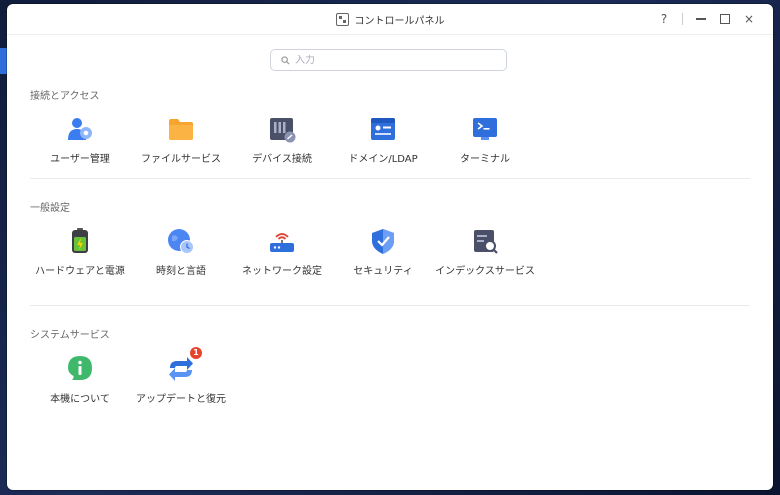 The image size is (780, 495). What do you see at coordinates (383, 129) in the screenshot?
I see `domain-ldap-icon` at bounding box center [383, 129].